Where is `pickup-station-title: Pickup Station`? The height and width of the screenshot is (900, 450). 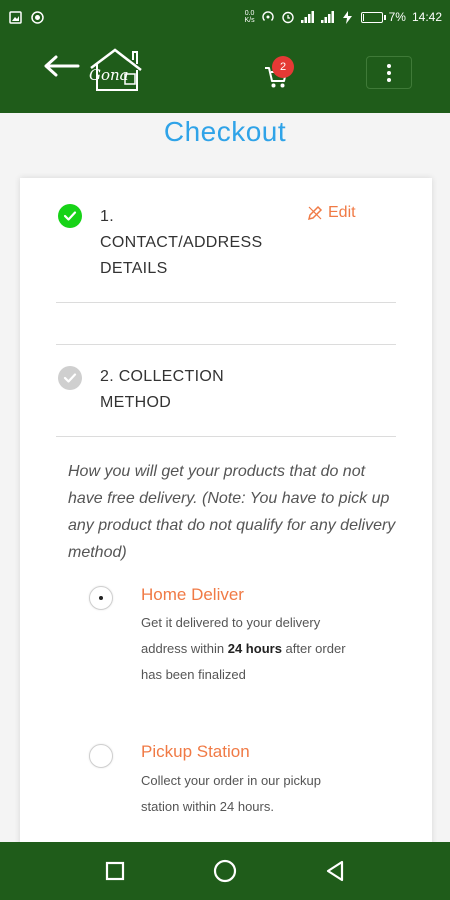
pickup-station-title: Pickup Station is located at coordinates (195, 752).